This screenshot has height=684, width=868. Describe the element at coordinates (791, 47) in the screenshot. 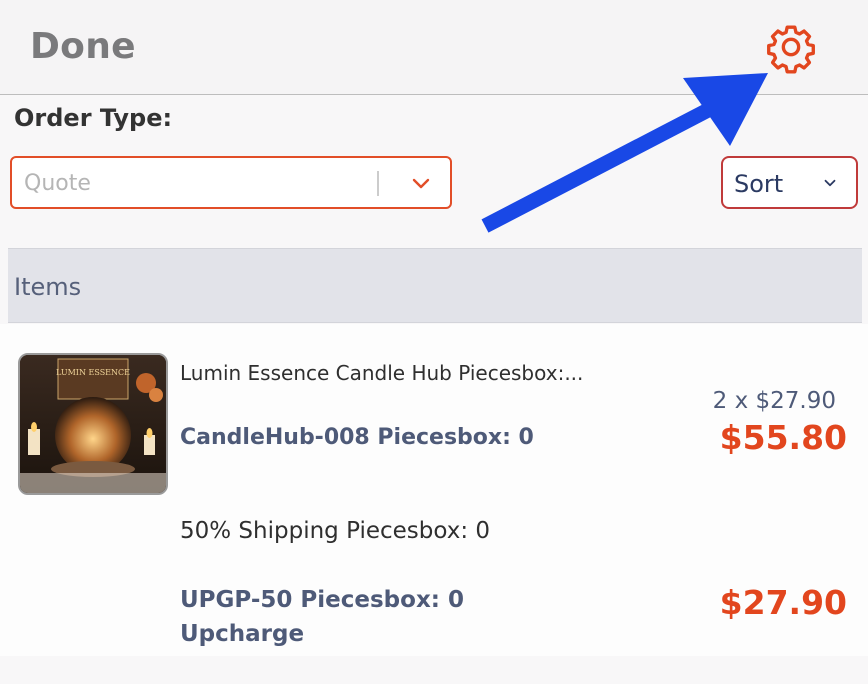

I see `gear-icon` at that location.